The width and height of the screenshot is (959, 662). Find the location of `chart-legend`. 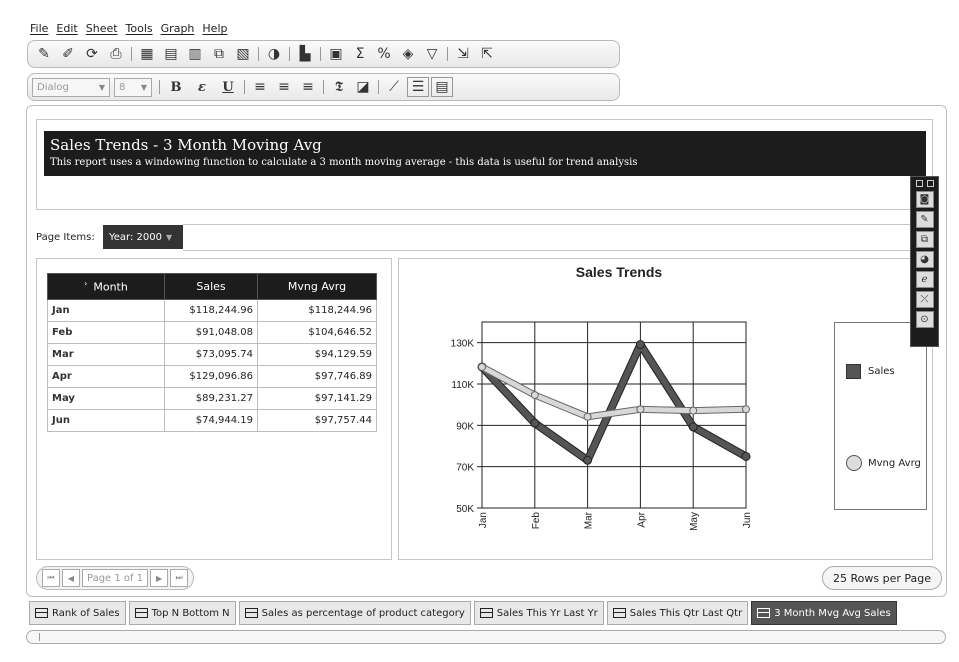

chart-legend is located at coordinates (880, 416).